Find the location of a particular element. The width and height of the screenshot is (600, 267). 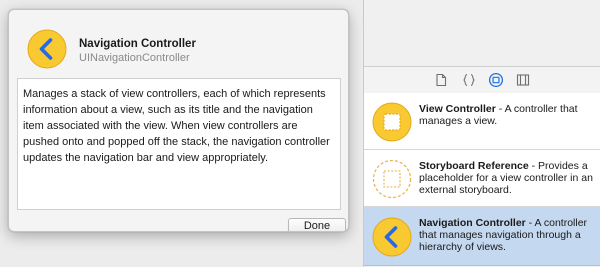

object-library-icon is located at coordinates (496, 80).